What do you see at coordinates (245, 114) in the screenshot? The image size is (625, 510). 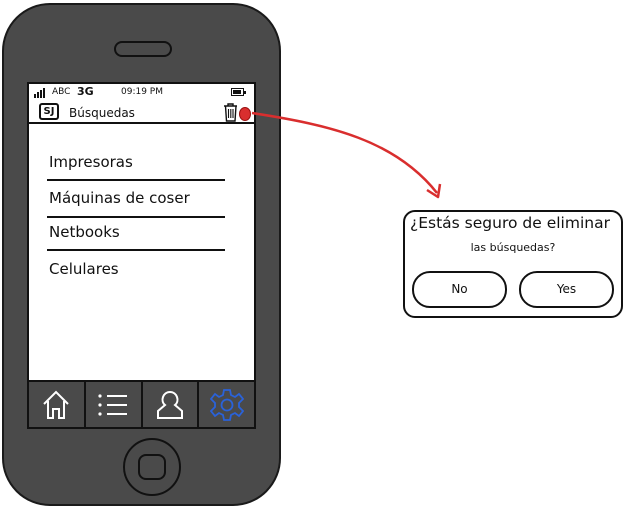 I see `trash-highlight-marker` at bounding box center [245, 114].